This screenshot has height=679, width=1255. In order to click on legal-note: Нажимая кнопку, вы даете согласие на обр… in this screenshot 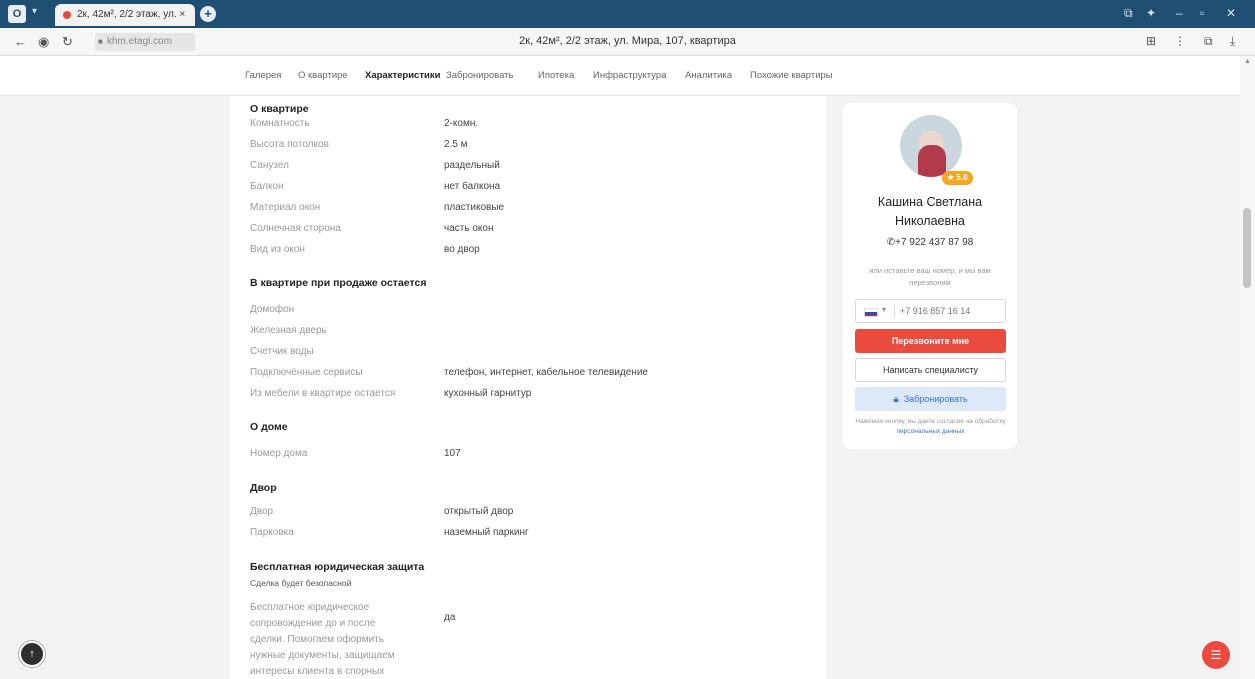, I will do `click(930, 427)`.